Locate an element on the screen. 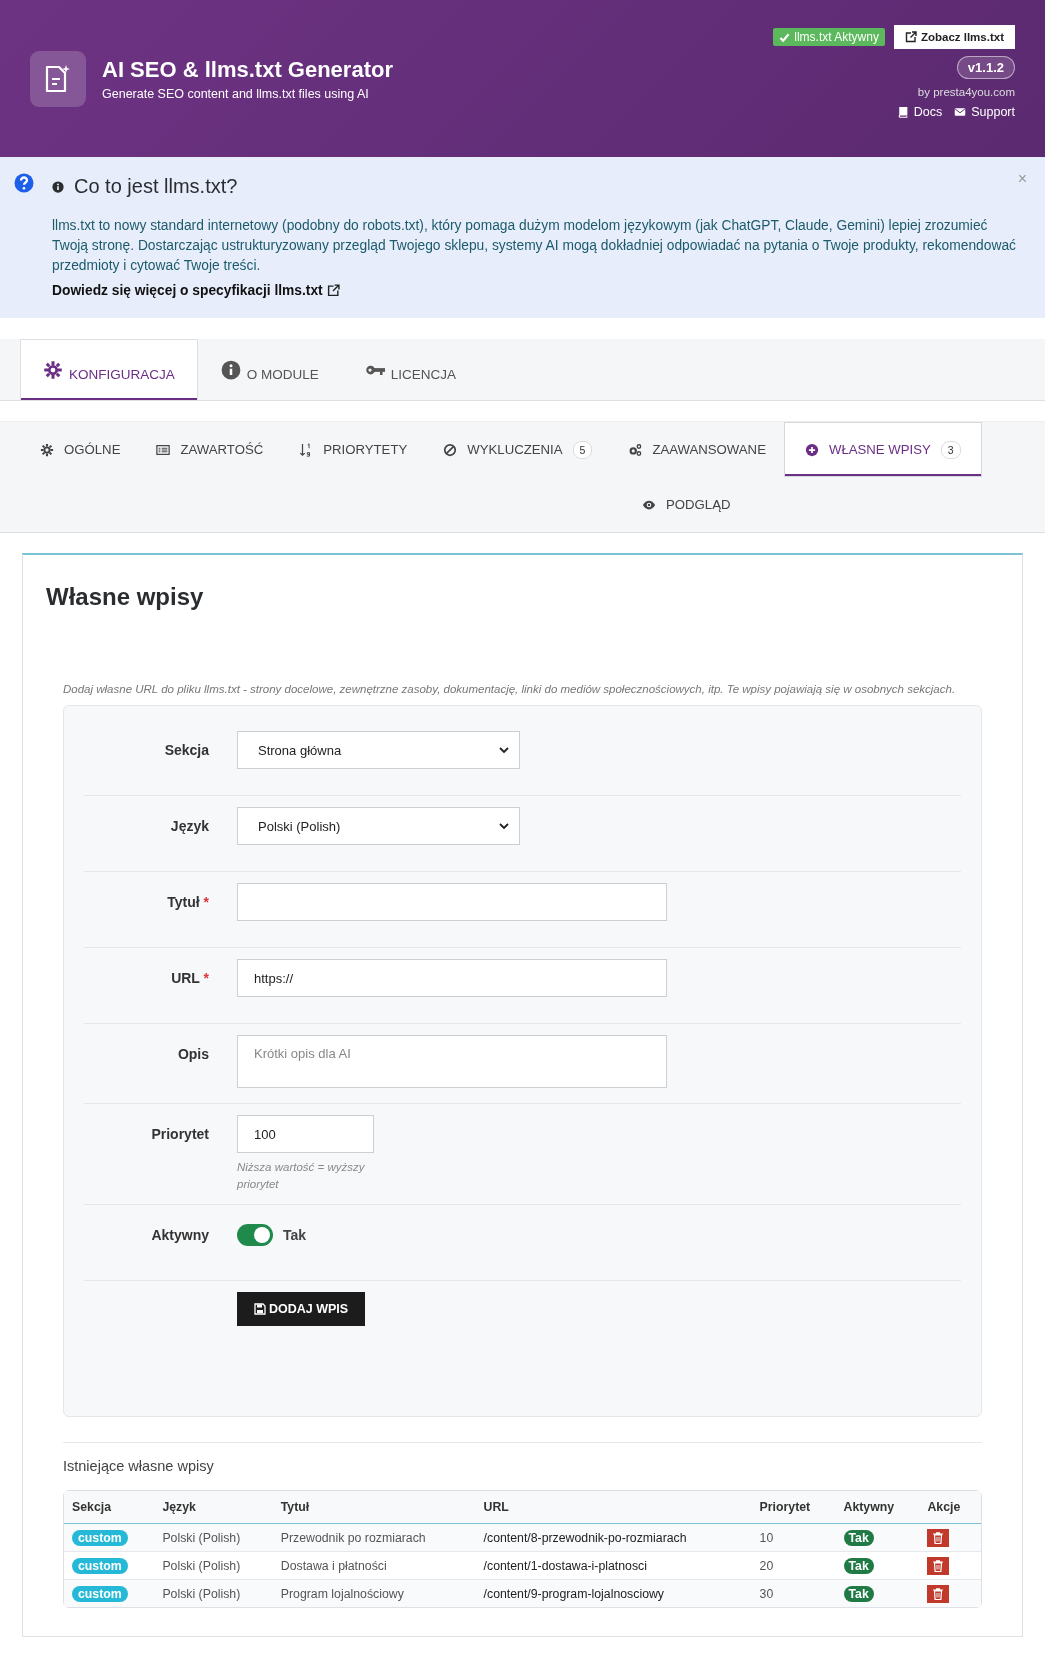  gears-icon is located at coordinates (635, 449).